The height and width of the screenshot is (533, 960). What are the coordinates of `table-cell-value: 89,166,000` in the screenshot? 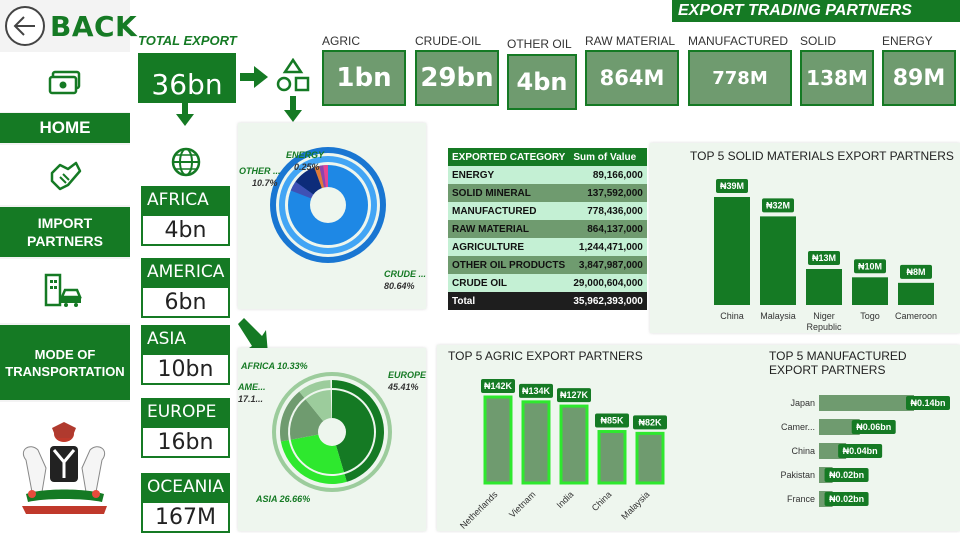 It's located at (617, 175).